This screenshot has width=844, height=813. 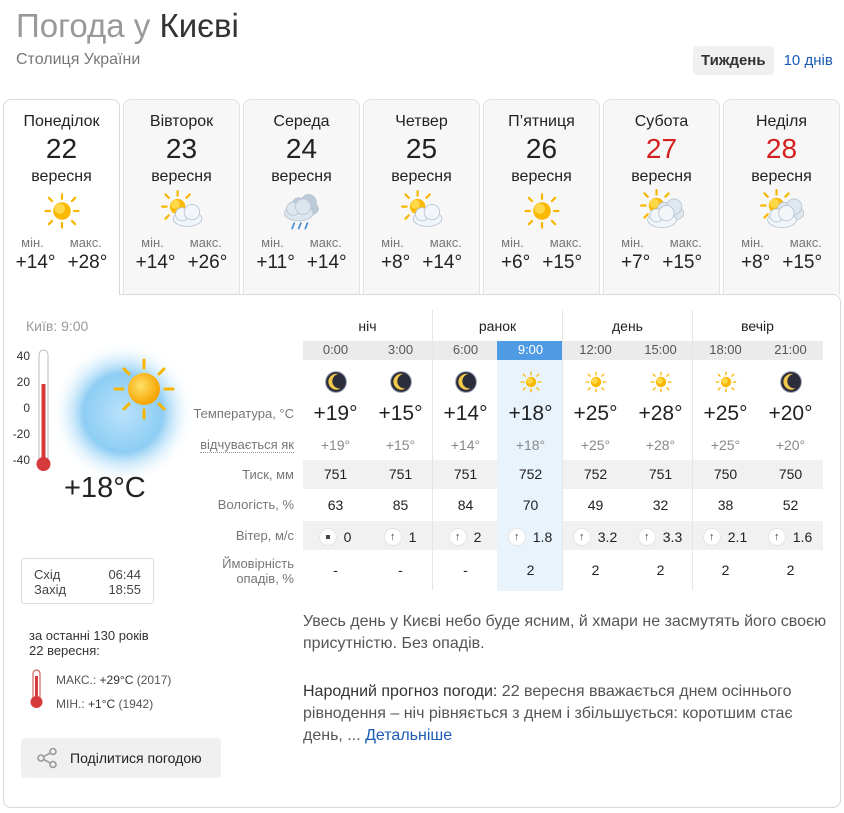 What do you see at coordinates (790, 537) in the screenshot?
I see `hour-wind: ↑ 1.6` at bounding box center [790, 537].